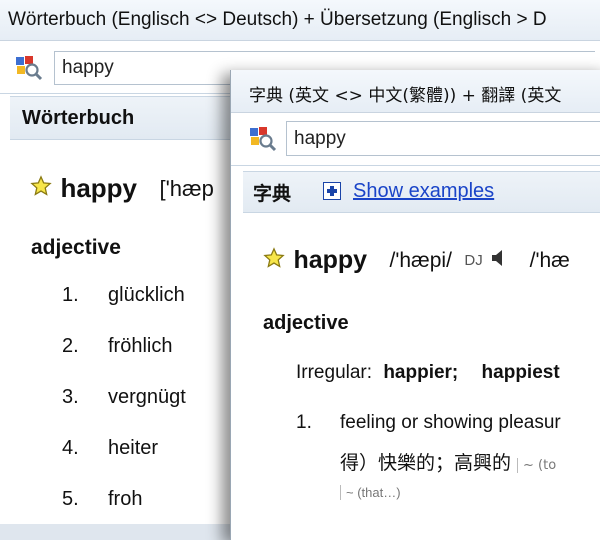 This screenshot has width=600, height=540. Describe the element at coordinates (146, 295) in the screenshot. I see `sense-text: glücklich` at that location.